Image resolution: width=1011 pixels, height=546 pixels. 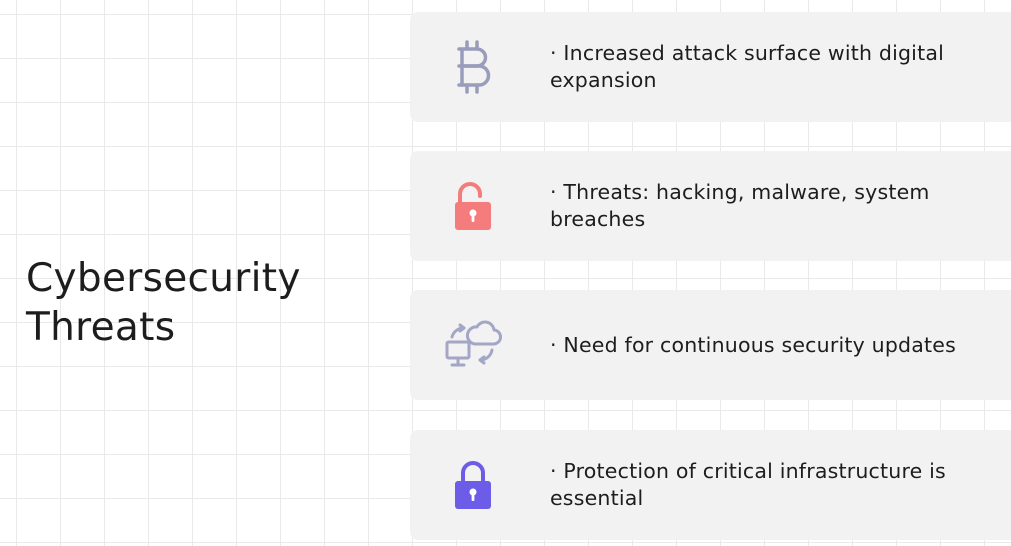 I want to click on threat-text-label: · Need for continuous security updates, so click(x=753, y=344).